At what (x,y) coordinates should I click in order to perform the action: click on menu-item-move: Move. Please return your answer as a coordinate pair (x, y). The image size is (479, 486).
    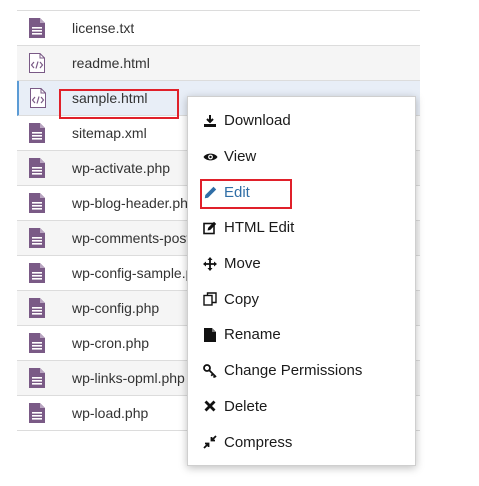
    Looking at the image, I should click on (301, 264).